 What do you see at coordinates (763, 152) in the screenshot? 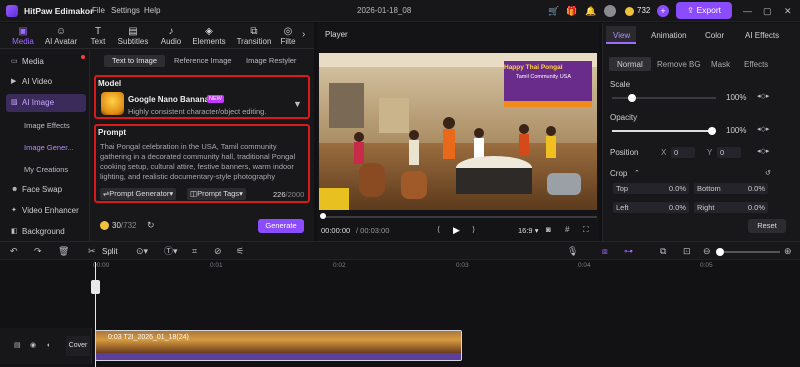
I see `position-keyframe-icon: ◂◇▸` at bounding box center [763, 152].